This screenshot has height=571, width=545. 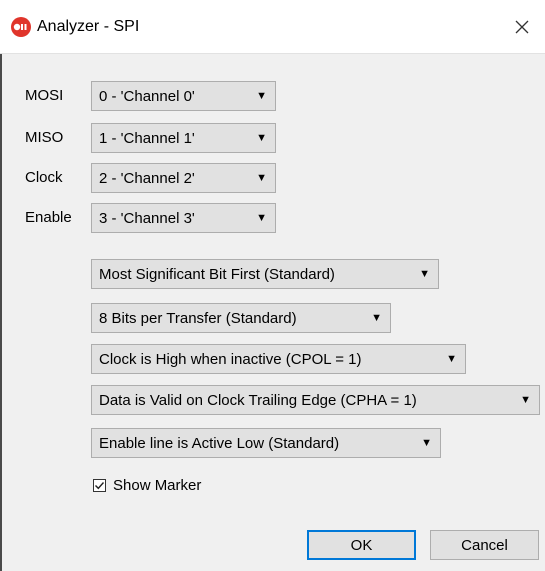 What do you see at coordinates (147, 218) in the screenshot?
I see `enable-select-value: 3 - 'Channel 3'` at bounding box center [147, 218].